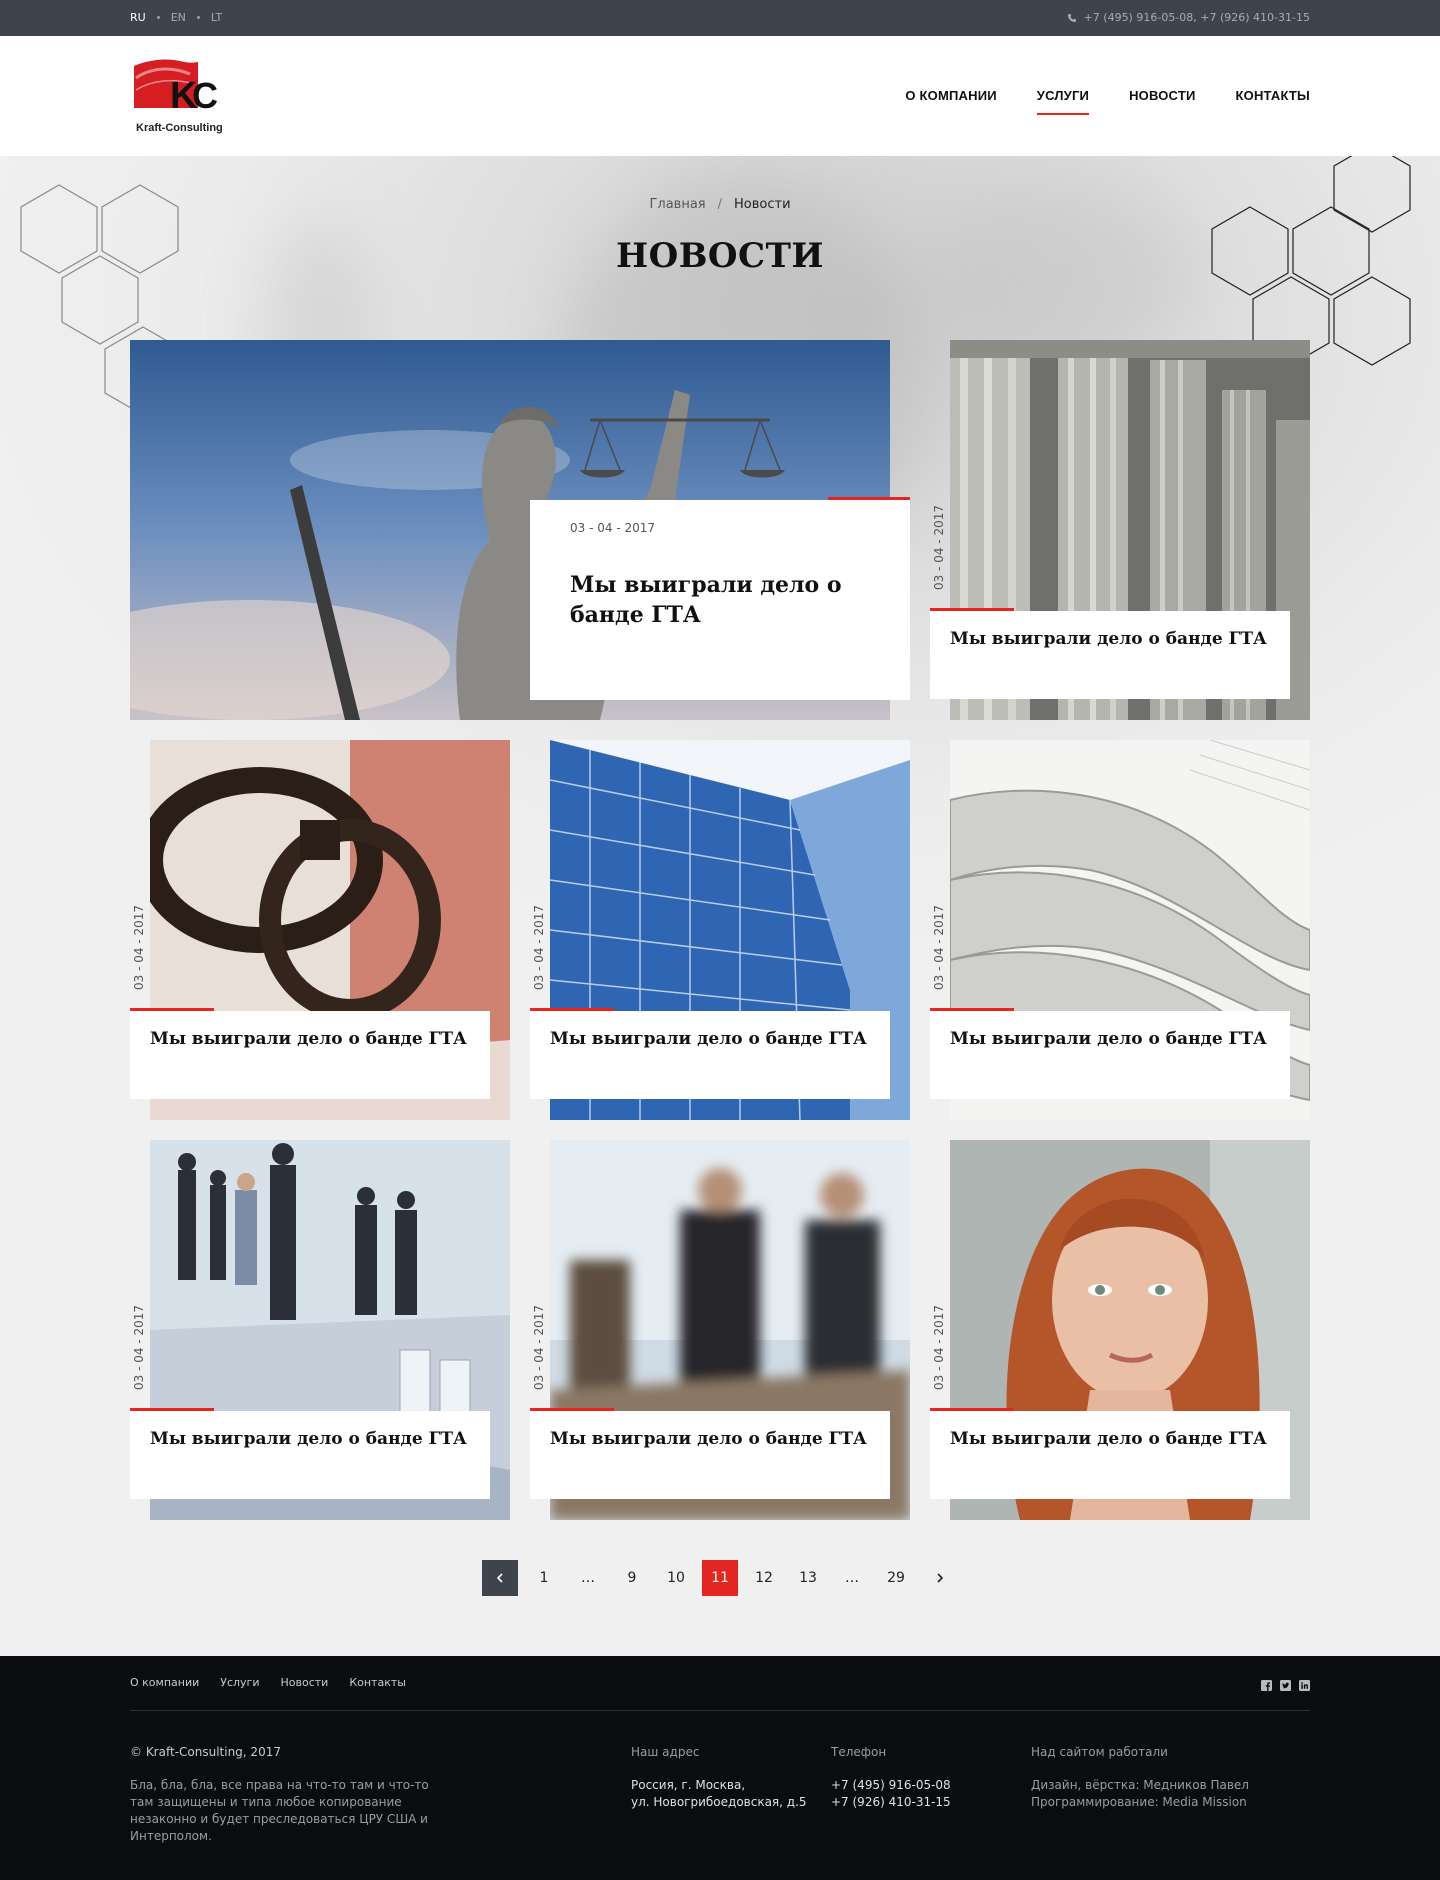  What do you see at coordinates (676, 1578) in the screenshot?
I see `page-link: 10` at bounding box center [676, 1578].